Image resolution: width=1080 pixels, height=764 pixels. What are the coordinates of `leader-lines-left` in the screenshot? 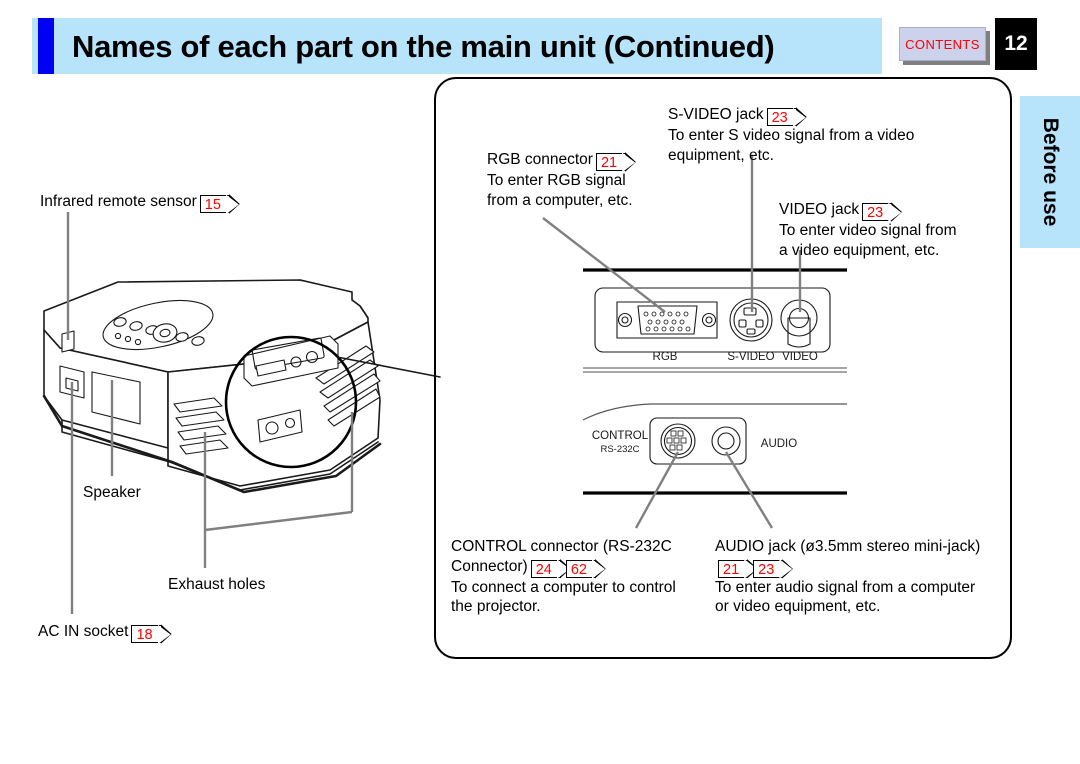 It's located at (210, 413).